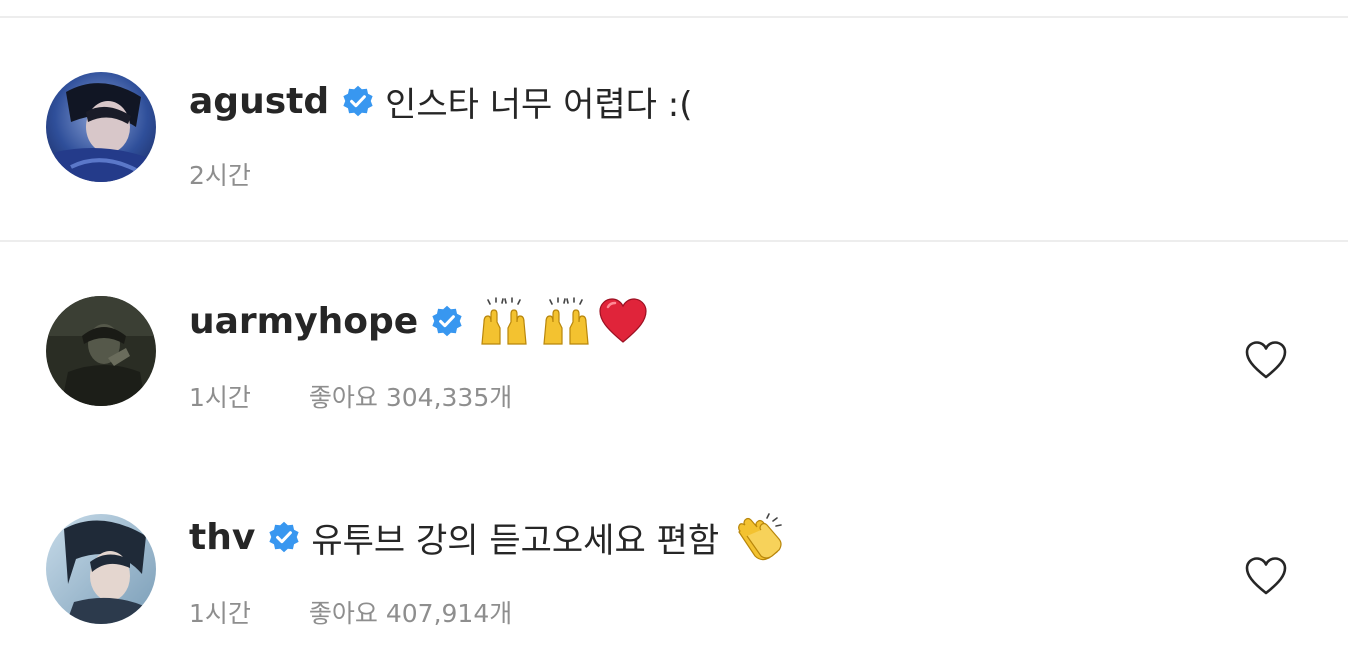  Describe the element at coordinates (222, 537) in the screenshot. I see `username: thv` at that location.